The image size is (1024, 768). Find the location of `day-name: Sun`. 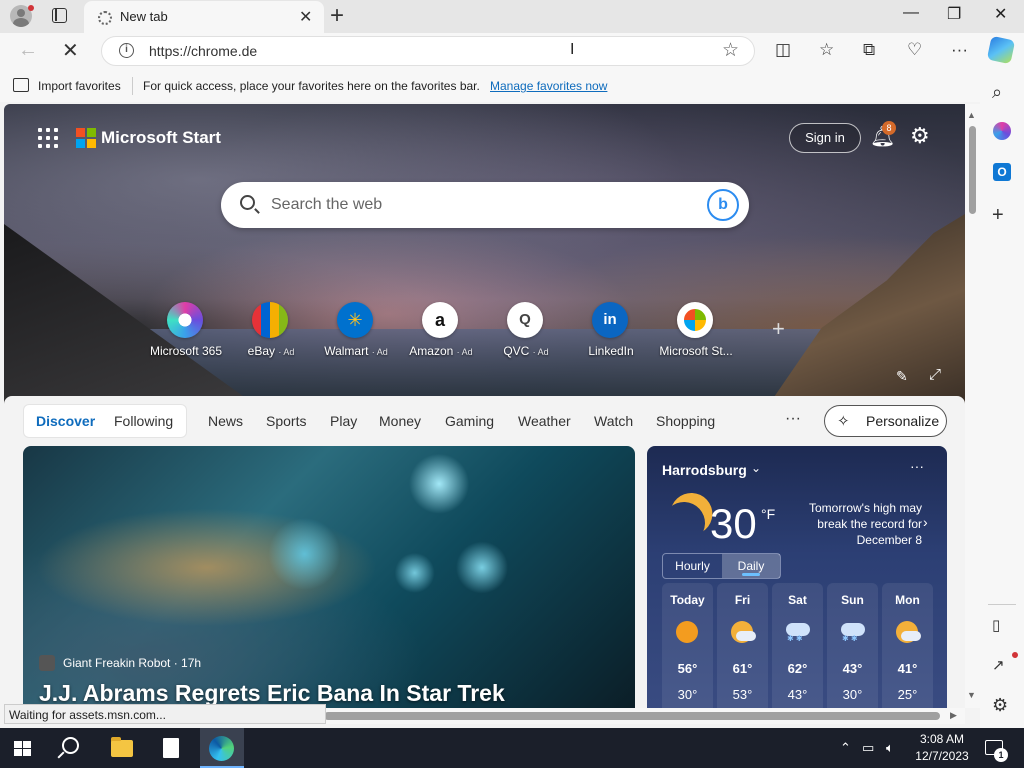

day-name: Sun is located at coordinates (852, 600).